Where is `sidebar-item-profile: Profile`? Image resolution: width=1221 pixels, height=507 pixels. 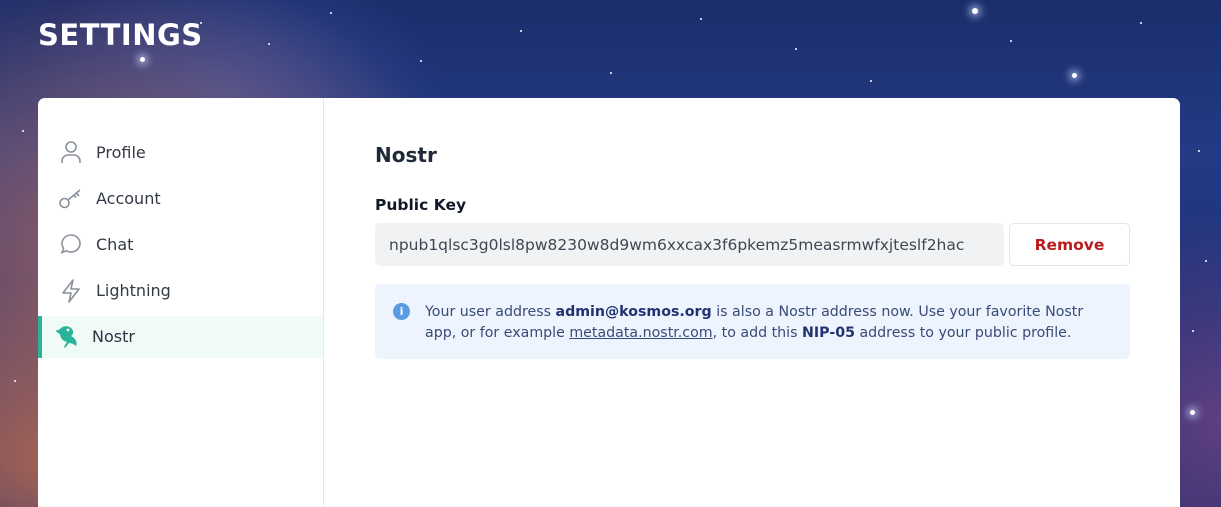 sidebar-item-profile: Profile is located at coordinates (180, 152).